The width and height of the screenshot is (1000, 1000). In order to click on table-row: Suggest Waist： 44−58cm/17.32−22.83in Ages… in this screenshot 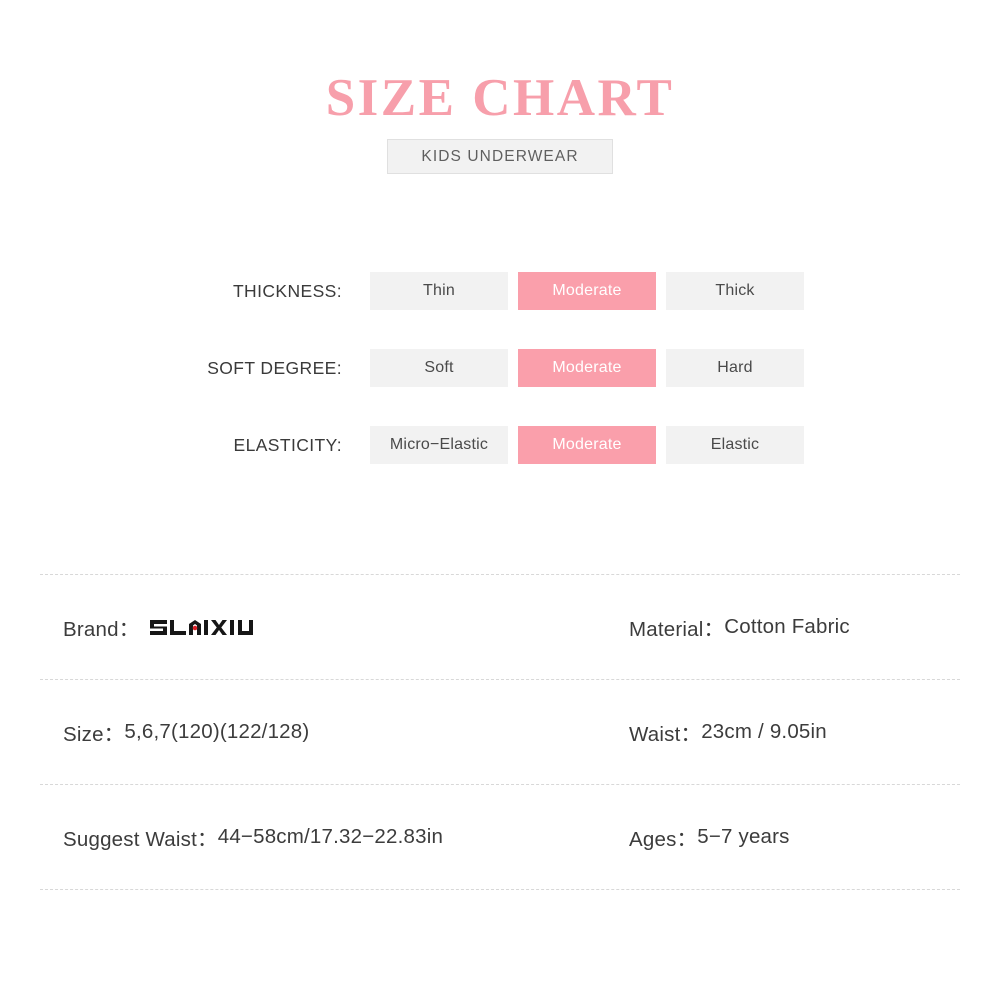, I will do `click(500, 837)`.